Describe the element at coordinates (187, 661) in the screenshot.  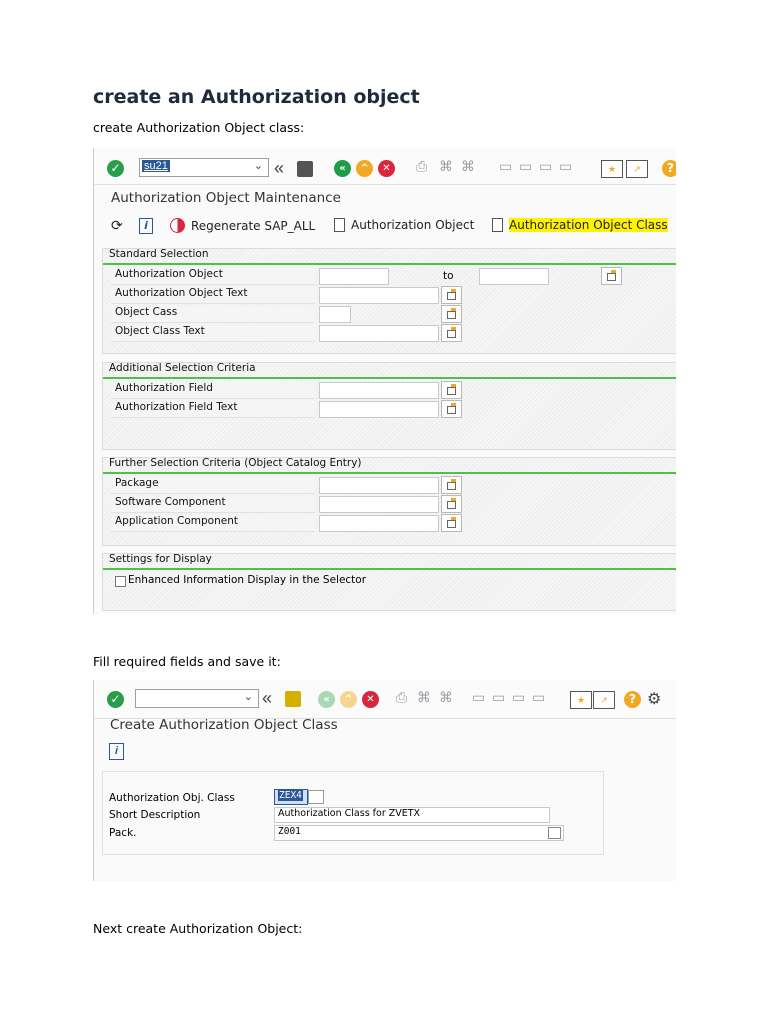
I see `doc-paragraph-2: Fill required fields and save it:` at that location.